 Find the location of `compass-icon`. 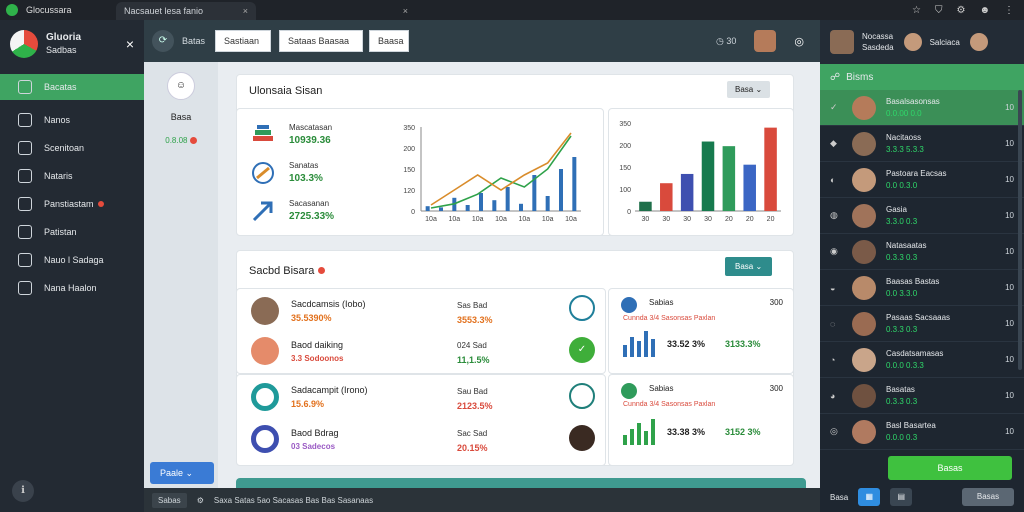

compass-icon is located at coordinates (263, 172).